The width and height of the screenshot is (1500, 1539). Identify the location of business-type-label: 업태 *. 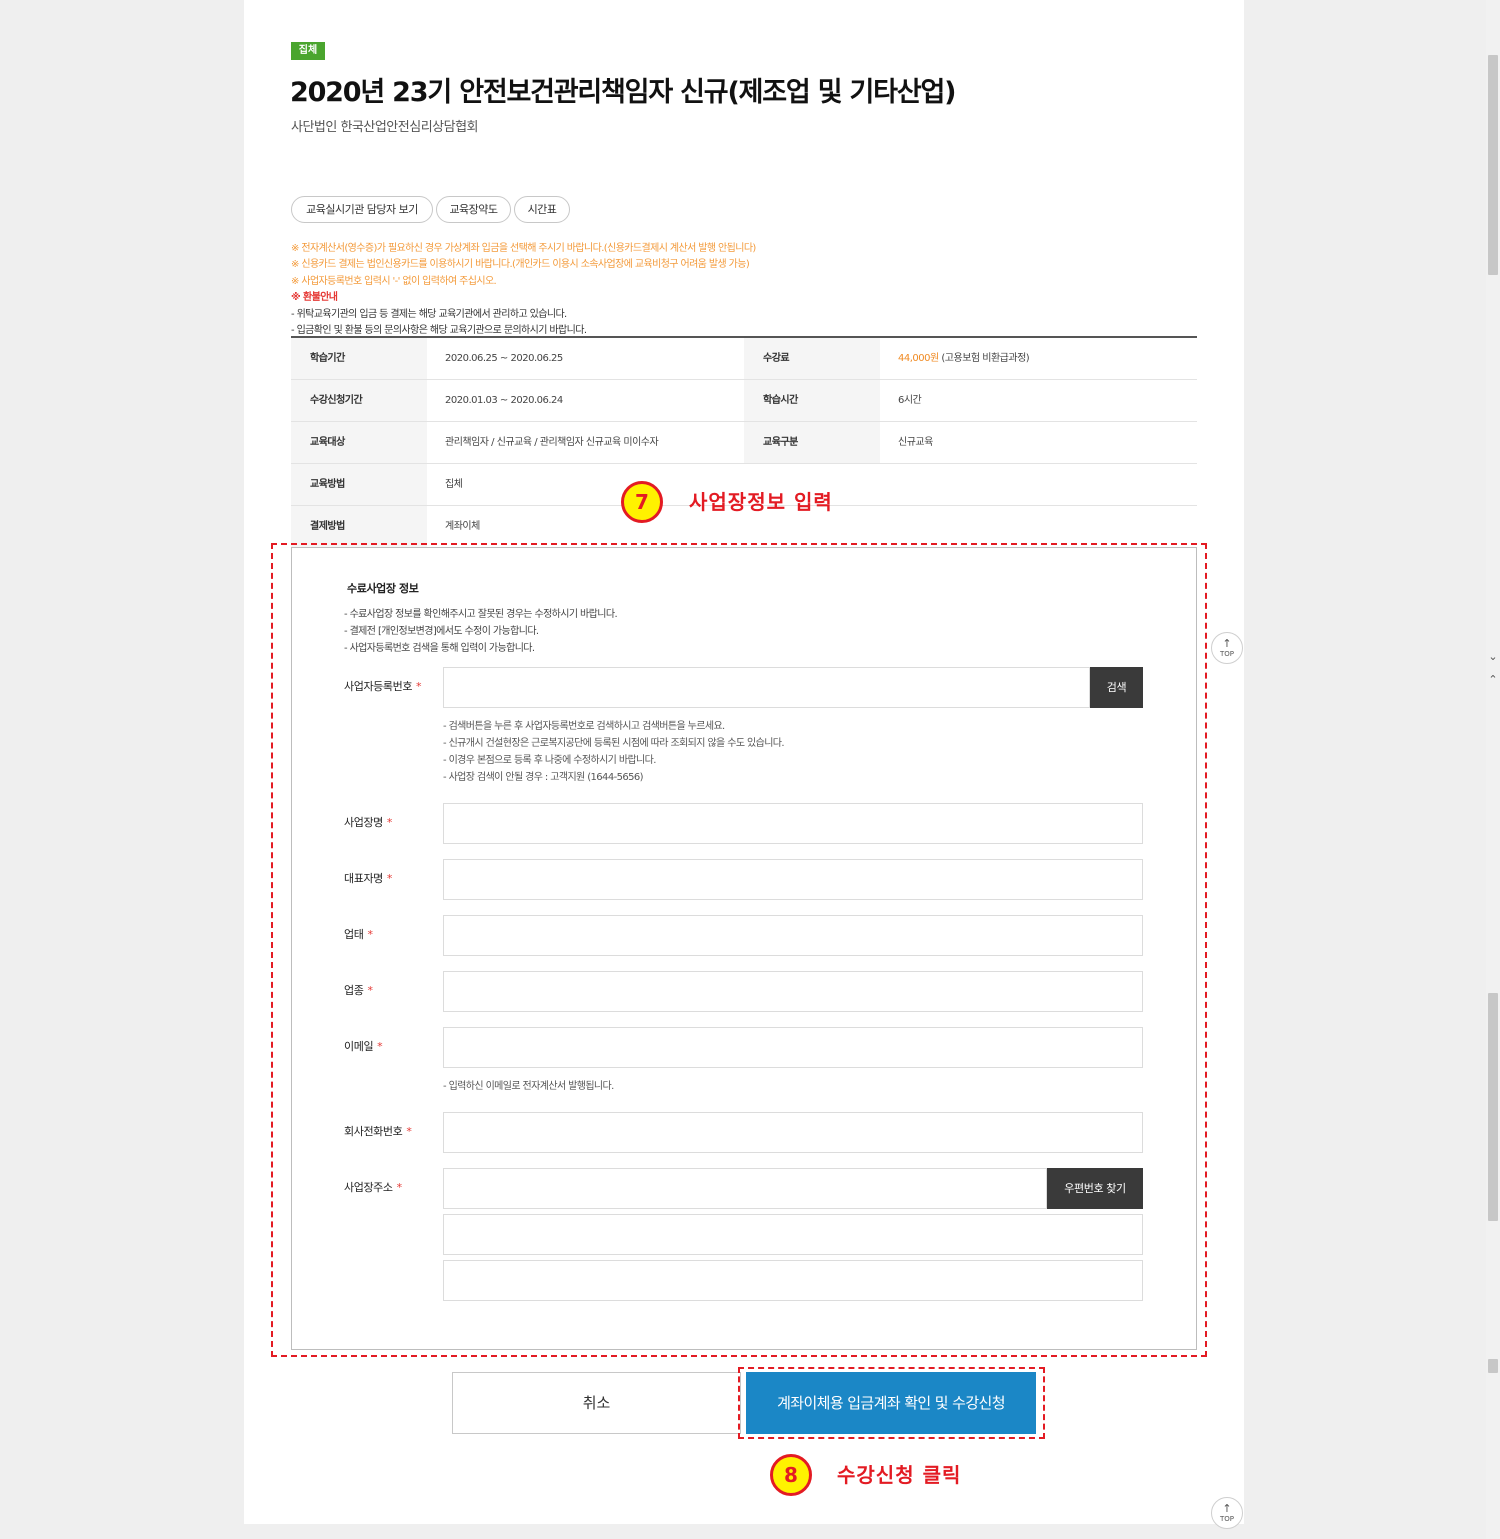
(358, 934).